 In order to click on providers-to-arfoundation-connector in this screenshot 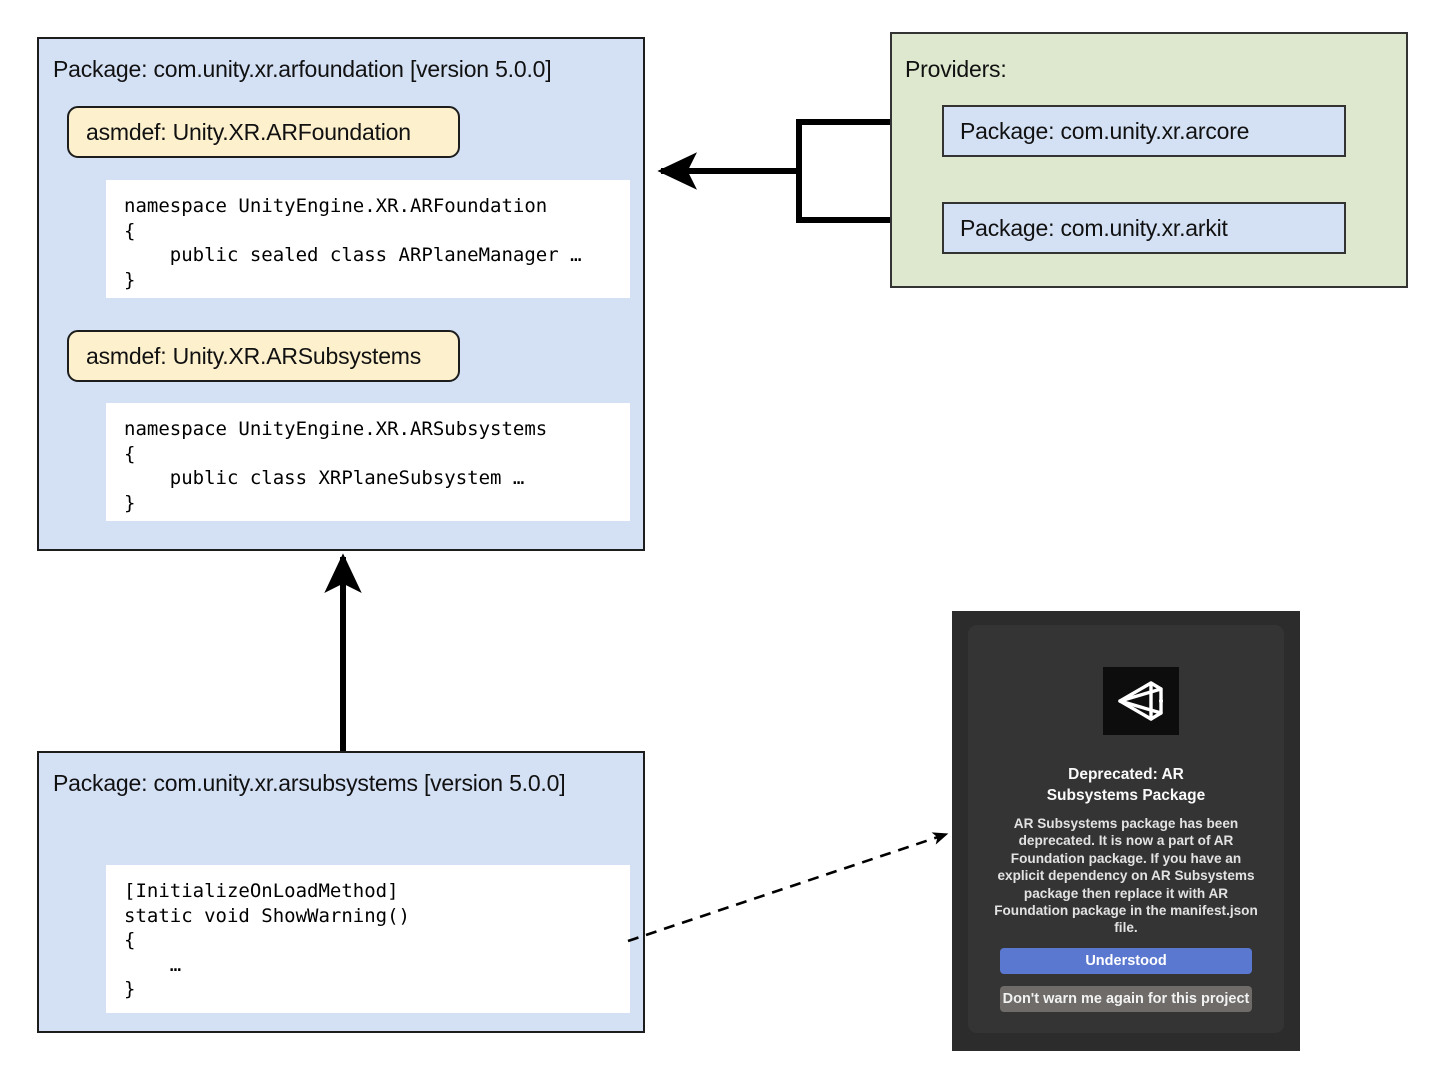, I will do `click(773, 171)`.